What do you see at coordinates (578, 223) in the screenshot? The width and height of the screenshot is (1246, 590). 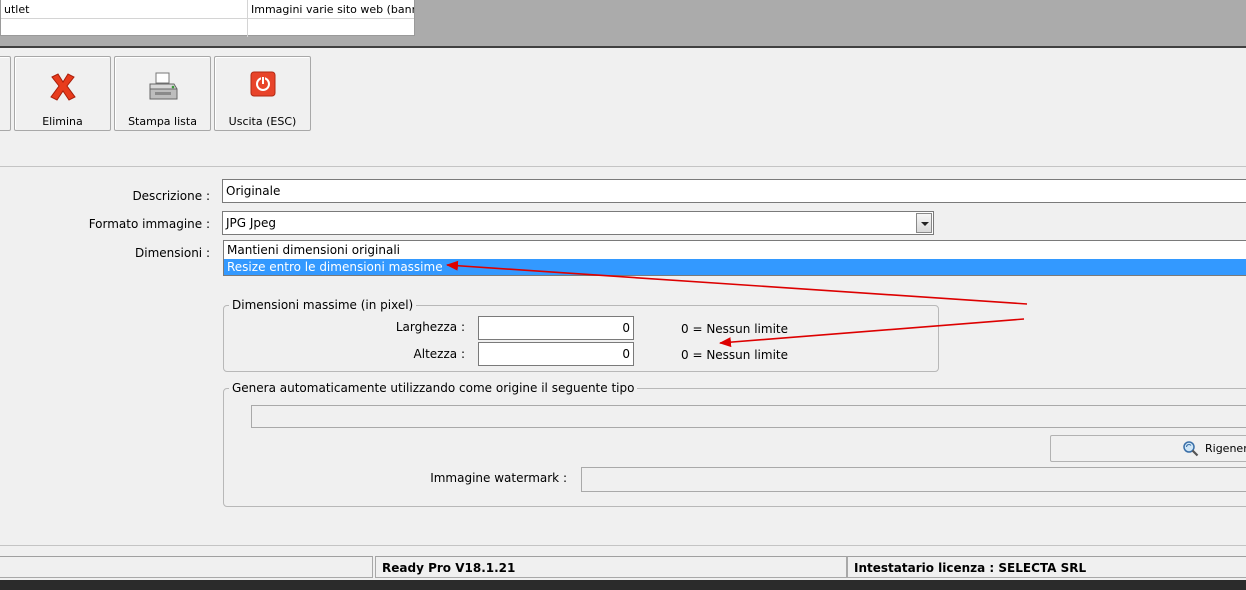 I see `formato-immagine-select: JPG Jpeg` at bounding box center [578, 223].